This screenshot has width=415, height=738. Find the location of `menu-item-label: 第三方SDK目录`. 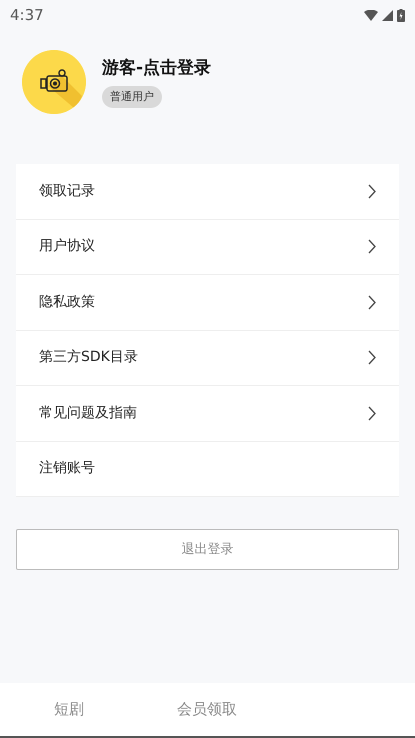

menu-item-label: 第三方SDK目录 is located at coordinates (88, 357).